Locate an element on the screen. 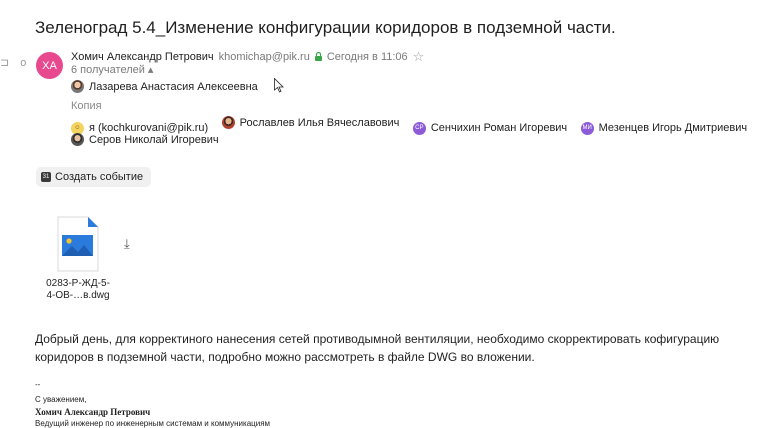 The image size is (768, 428). sender-name: Хомич Александр Петрович is located at coordinates (142, 57).